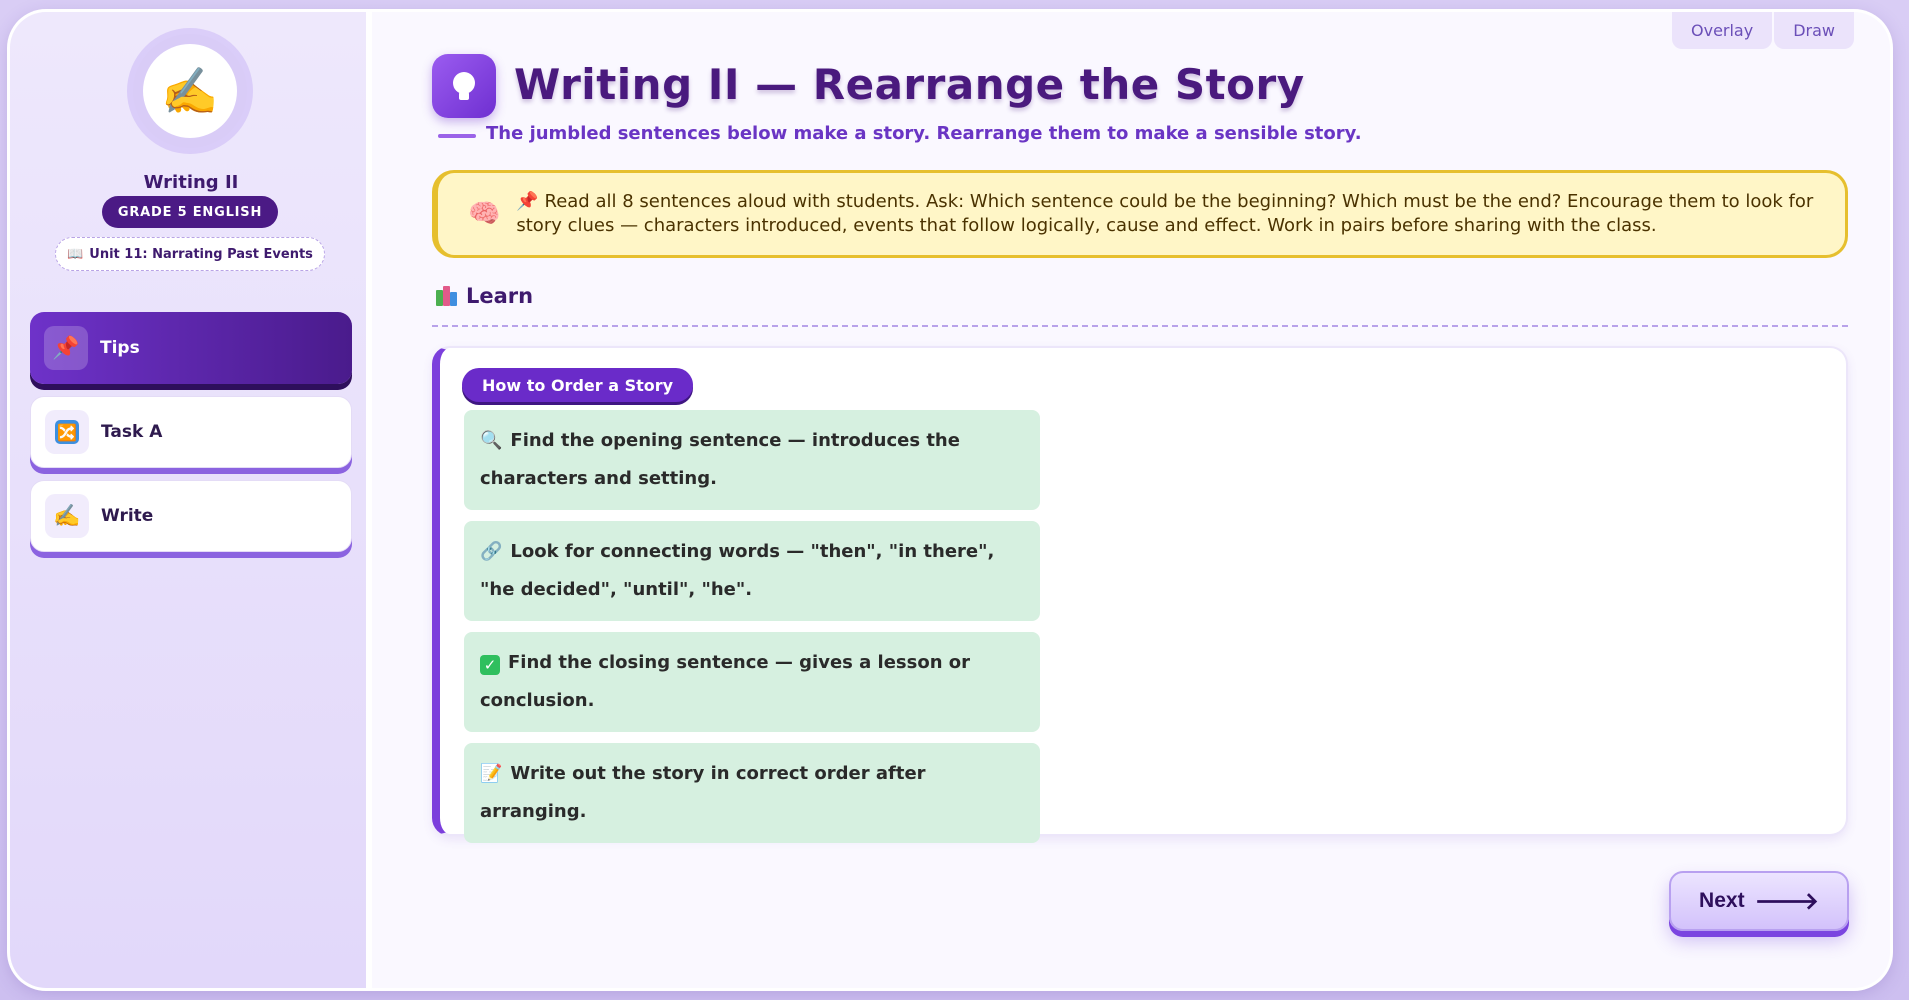 The height and width of the screenshot is (1000, 1909). What do you see at coordinates (191, 348) in the screenshot?
I see `sidebar-item-tips: 📌 Tips` at bounding box center [191, 348].